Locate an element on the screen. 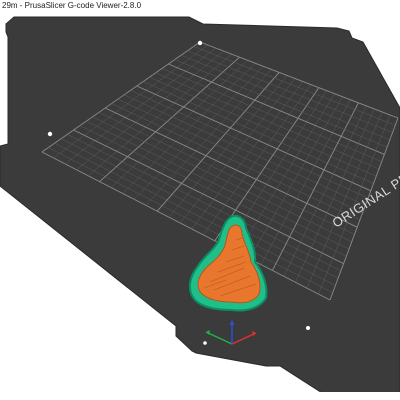 This screenshot has width=400, height=400. status-bar is located at coordinates (200, 396).